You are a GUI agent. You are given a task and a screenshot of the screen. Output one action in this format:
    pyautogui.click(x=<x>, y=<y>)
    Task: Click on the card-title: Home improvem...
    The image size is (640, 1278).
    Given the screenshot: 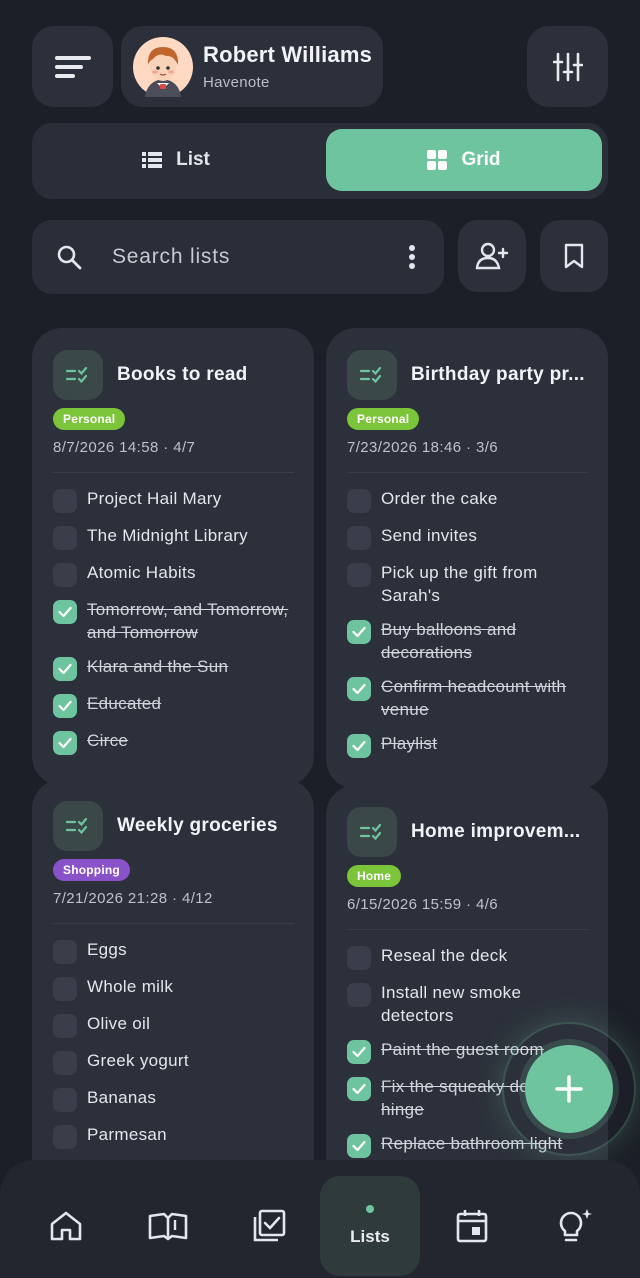 What is the action you would take?
    pyautogui.click(x=496, y=831)
    